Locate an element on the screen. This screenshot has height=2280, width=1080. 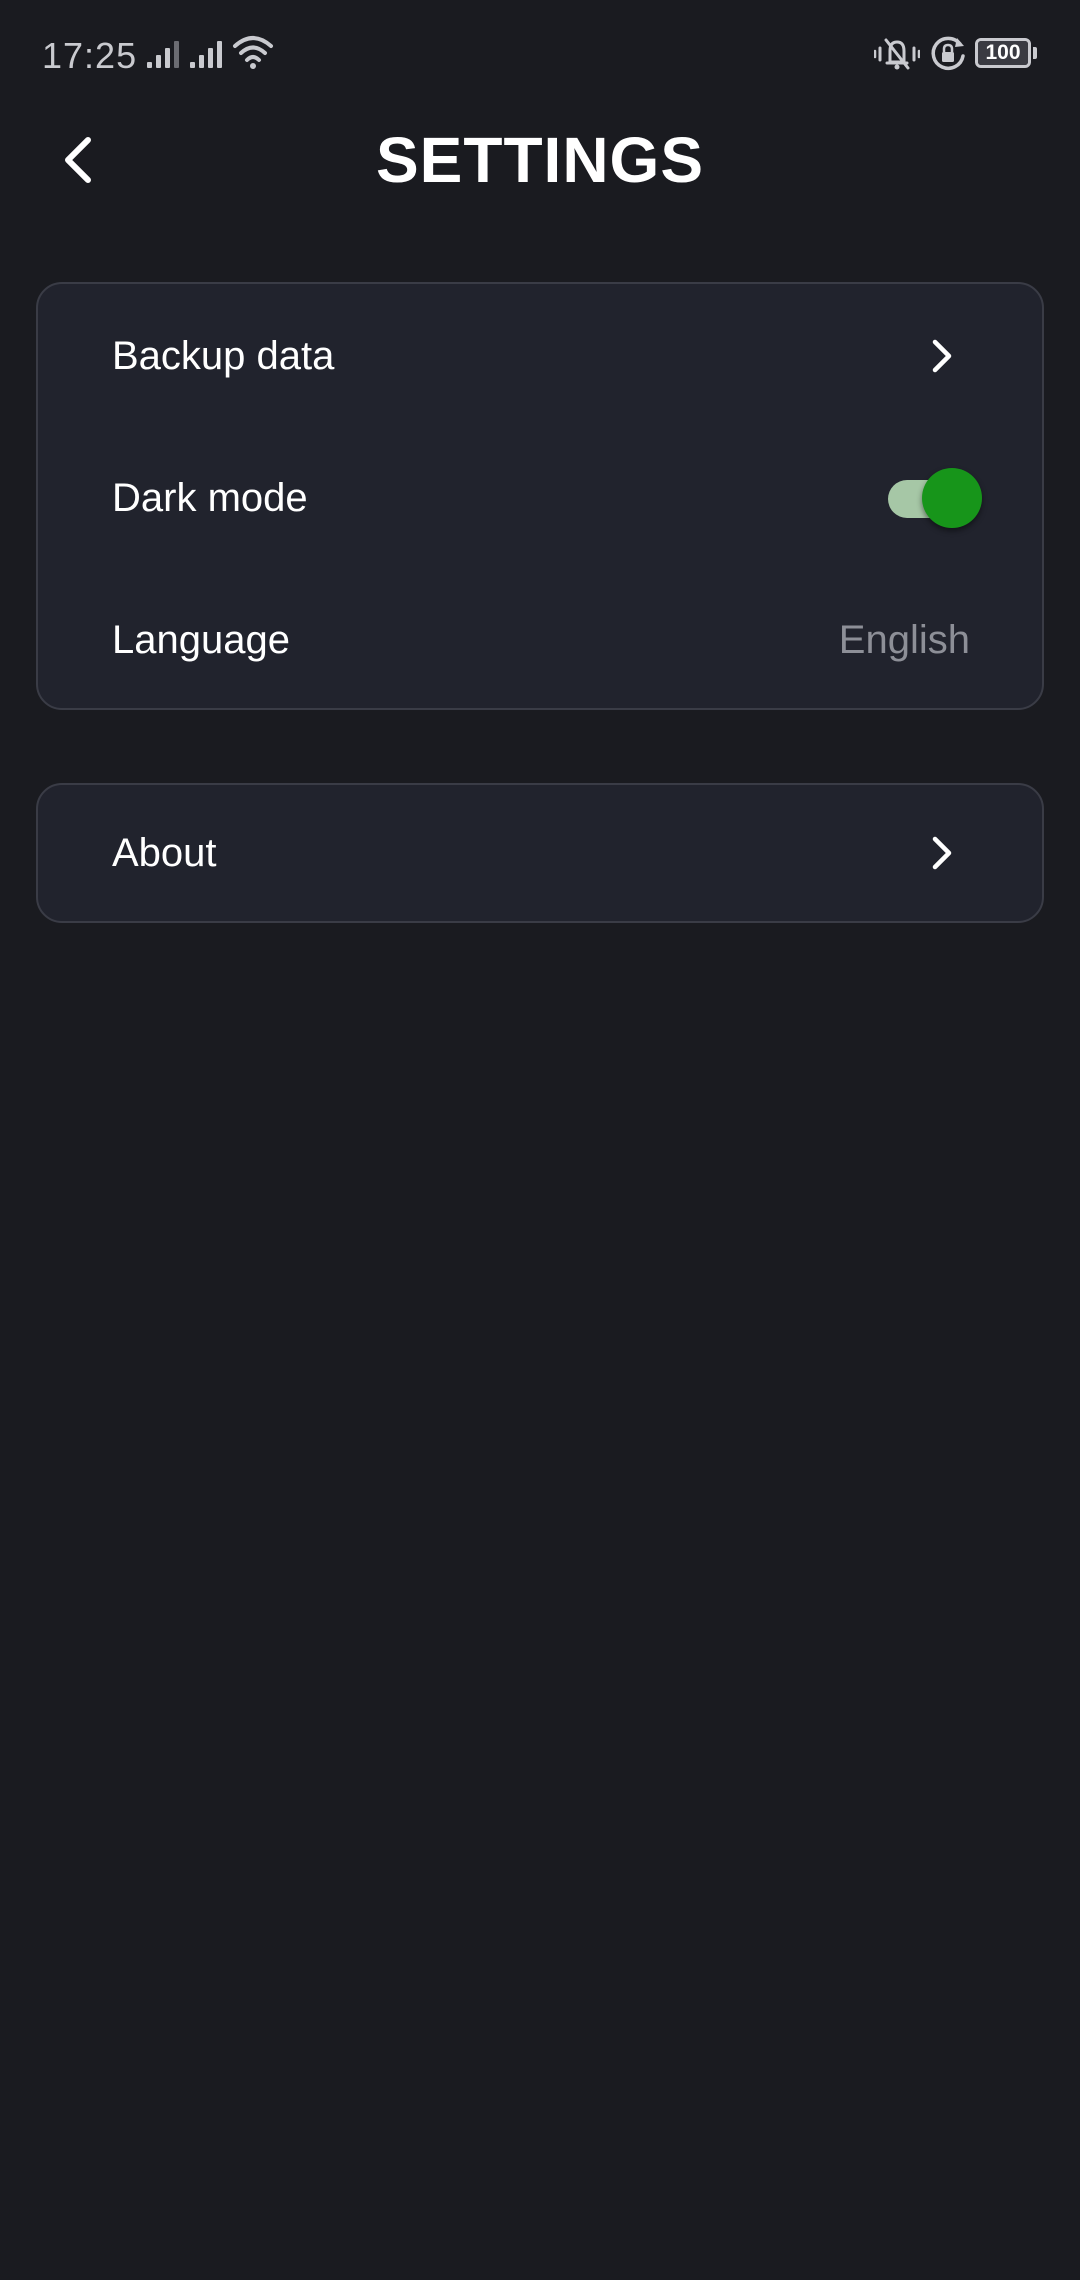
status-bar: 17:25 100 is located at coordinates (540, 55).